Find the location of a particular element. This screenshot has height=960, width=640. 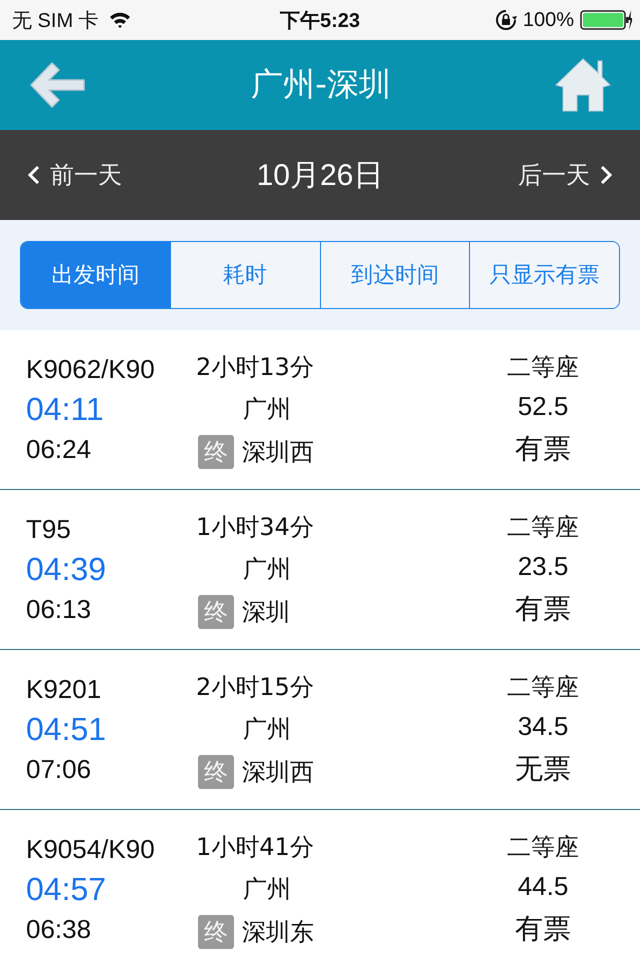

chevron-left-icon is located at coordinates (34, 175).